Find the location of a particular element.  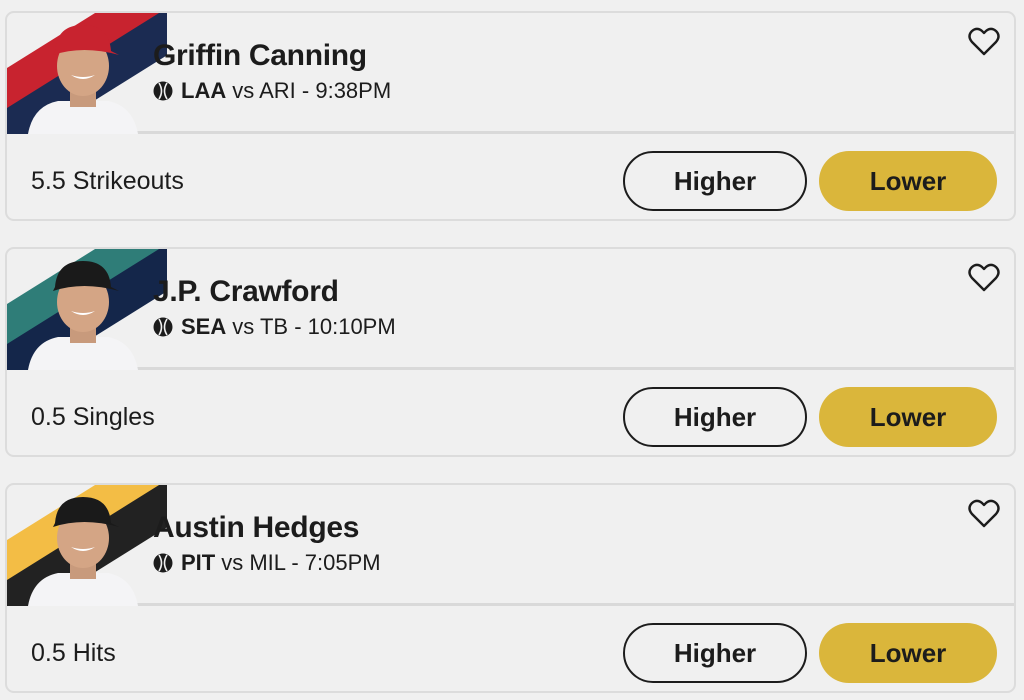

opponent-time: vs TB - 10:10PM is located at coordinates (314, 326).